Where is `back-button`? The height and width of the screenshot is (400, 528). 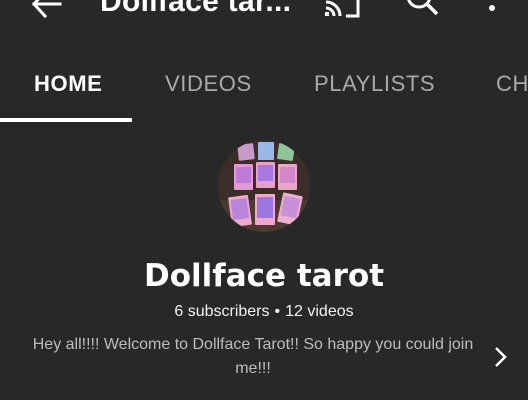 back-button is located at coordinates (46, 10).